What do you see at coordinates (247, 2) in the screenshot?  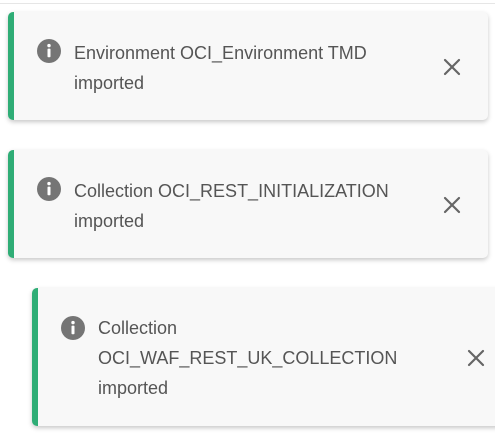 I see `header-edge` at bounding box center [247, 2].